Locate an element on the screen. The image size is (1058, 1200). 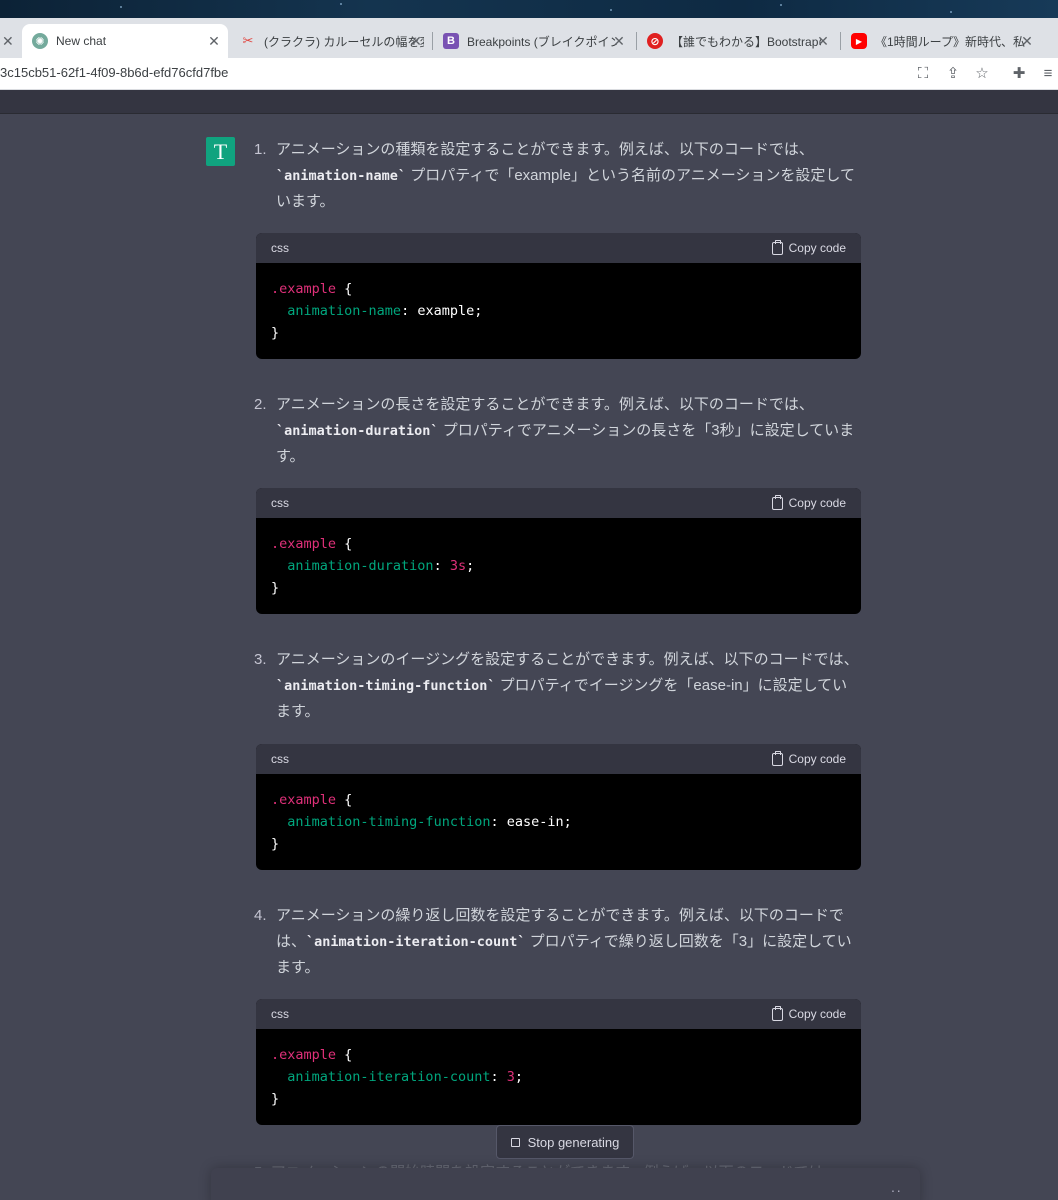
chat-top-strip is located at coordinates (529, 102).